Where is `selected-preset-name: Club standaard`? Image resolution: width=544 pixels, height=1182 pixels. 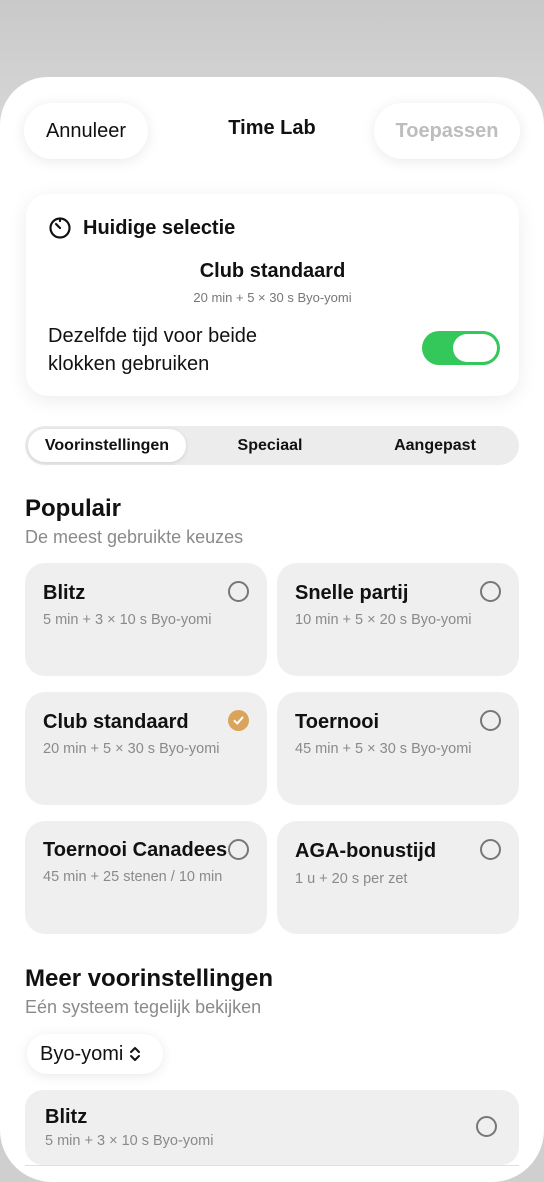 selected-preset-name: Club standaard is located at coordinates (272, 271).